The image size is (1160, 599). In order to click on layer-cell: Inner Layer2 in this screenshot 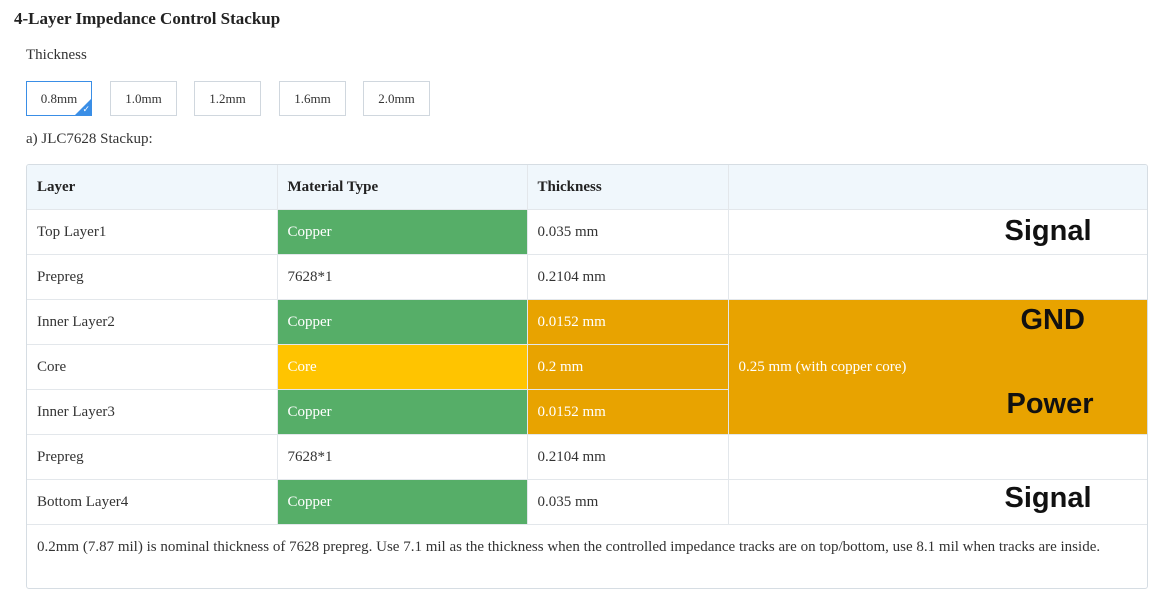, I will do `click(152, 322)`.